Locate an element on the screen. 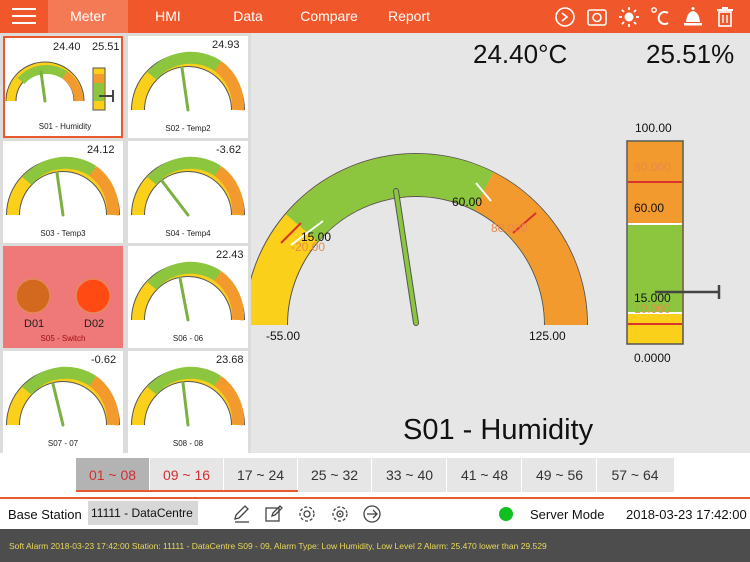 This screenshot has width=750, height=562. menu-icon is located at coordinates (24, 17).